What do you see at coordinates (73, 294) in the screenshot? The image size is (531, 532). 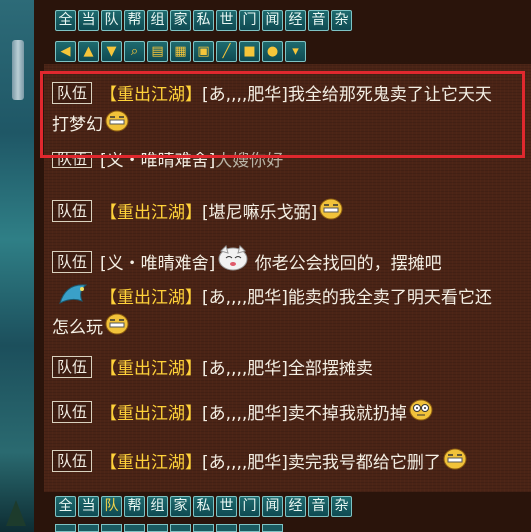 I see `bird-avatar-icon` at bounding box center [73, 294].